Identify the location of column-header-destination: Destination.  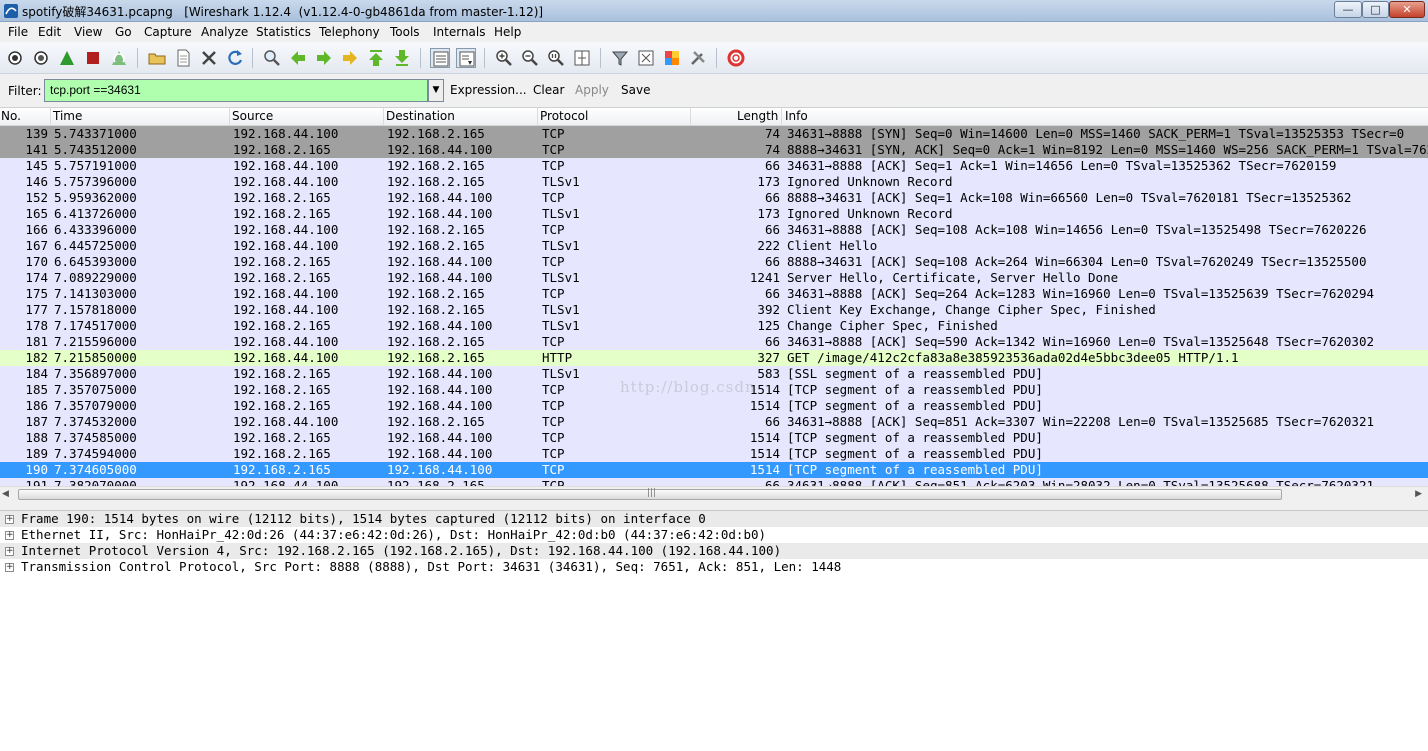
(420, 116).